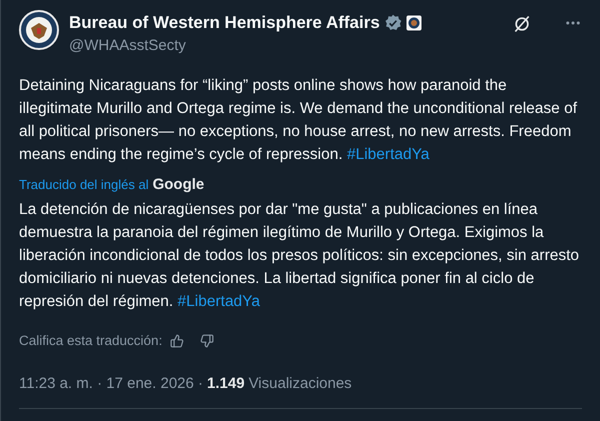  I want to click on avatar-seal-icon, so click(39, 30).